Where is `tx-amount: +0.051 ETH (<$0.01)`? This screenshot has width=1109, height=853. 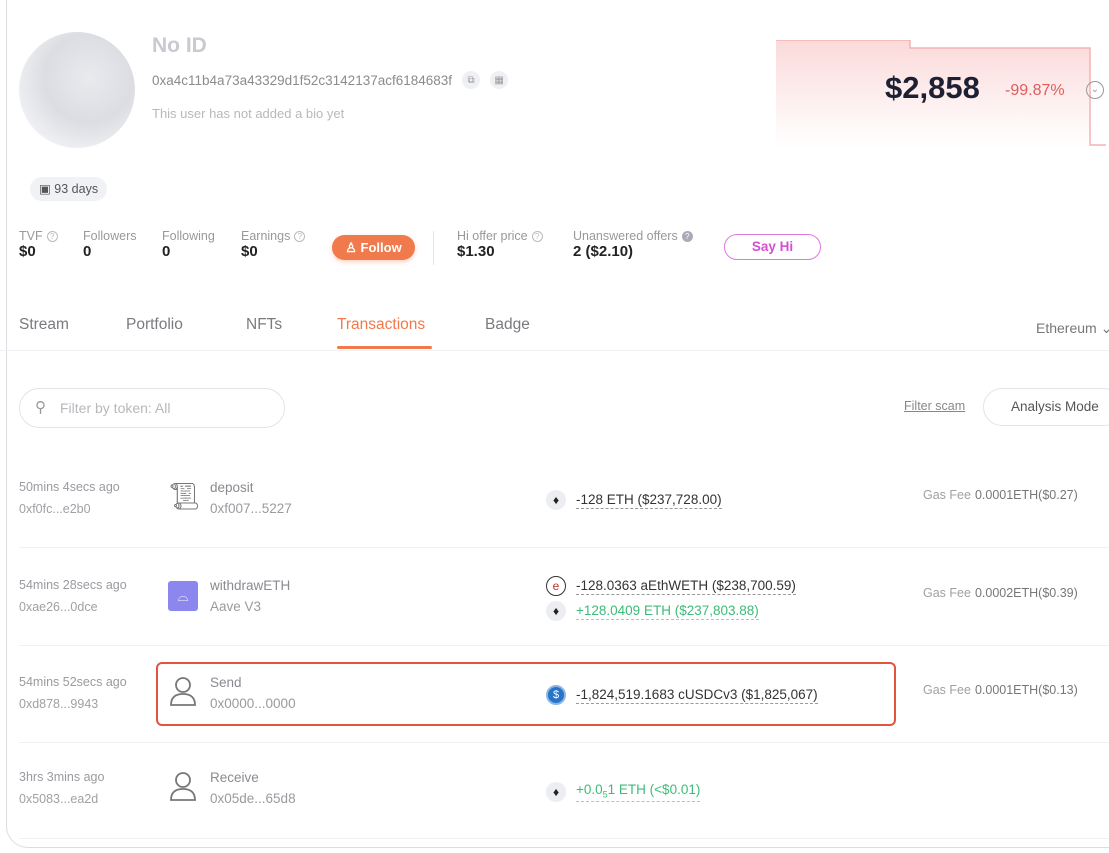
tx-amount: +0.051 ETH (<$0.01) is located at coordinates (638, 792).